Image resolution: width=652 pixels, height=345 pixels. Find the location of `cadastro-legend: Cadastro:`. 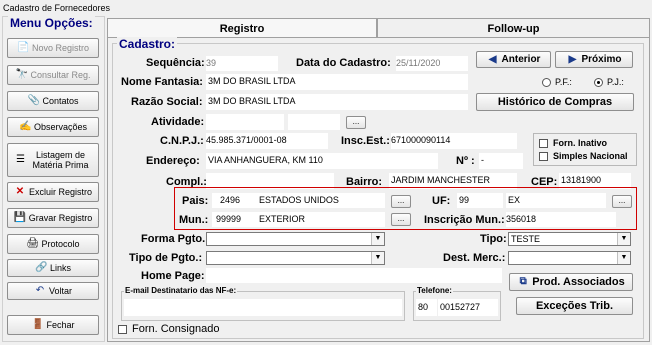

cadastro-legend: Cadastro: is located at coordinates (147, 44).